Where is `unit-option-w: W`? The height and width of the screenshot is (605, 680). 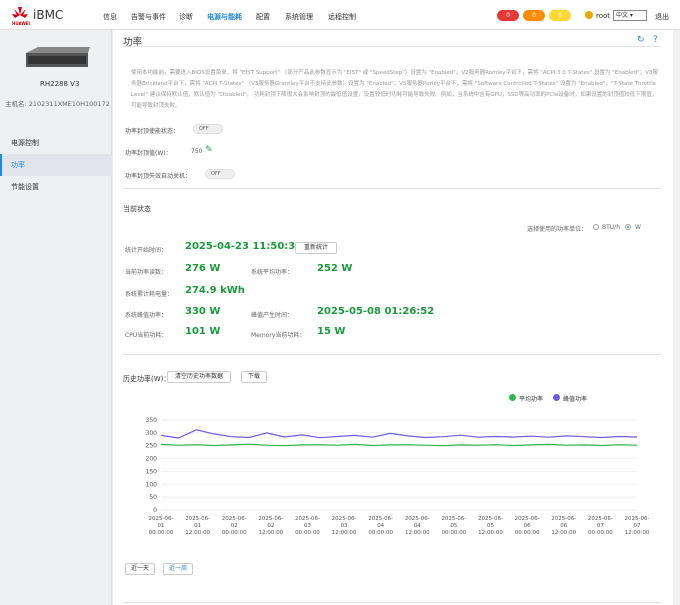
unit-option-w: W is located at coordinates (638, 227).